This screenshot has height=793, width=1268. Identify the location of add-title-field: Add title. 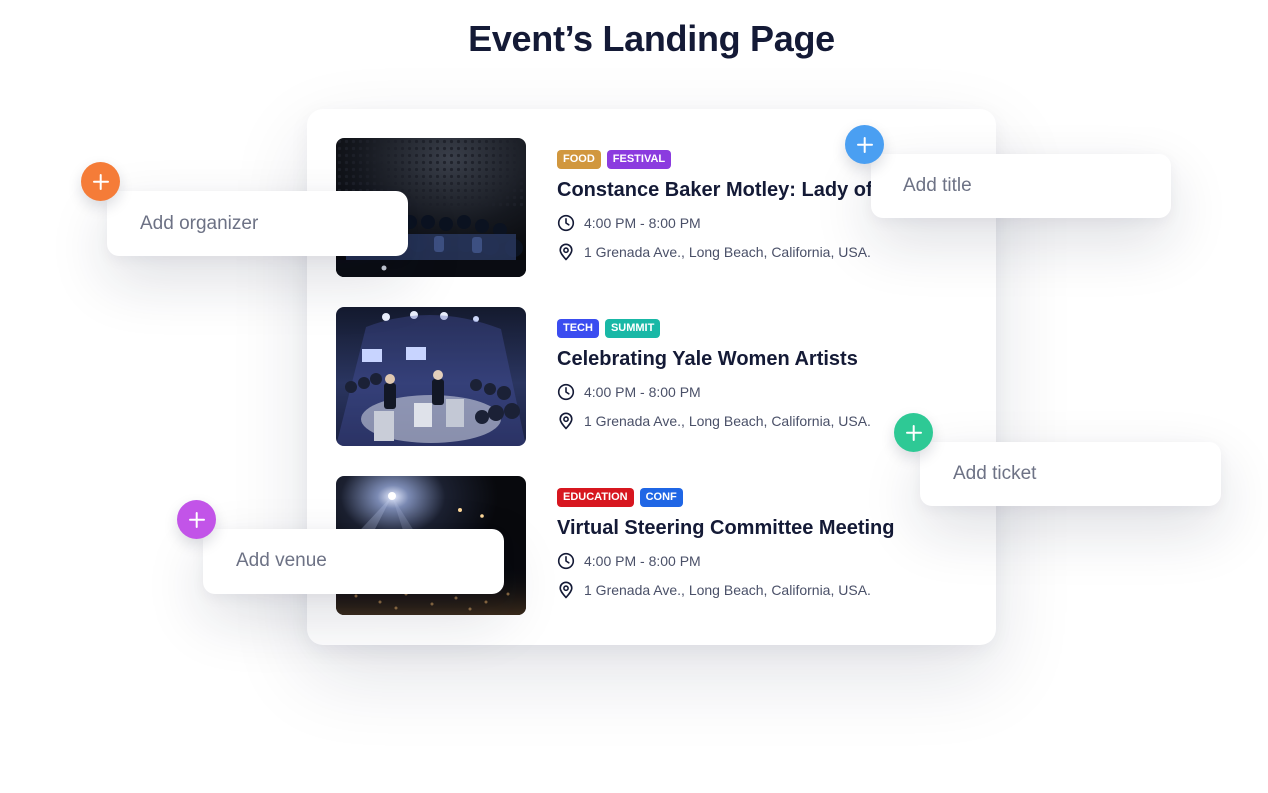
(1021, 186).